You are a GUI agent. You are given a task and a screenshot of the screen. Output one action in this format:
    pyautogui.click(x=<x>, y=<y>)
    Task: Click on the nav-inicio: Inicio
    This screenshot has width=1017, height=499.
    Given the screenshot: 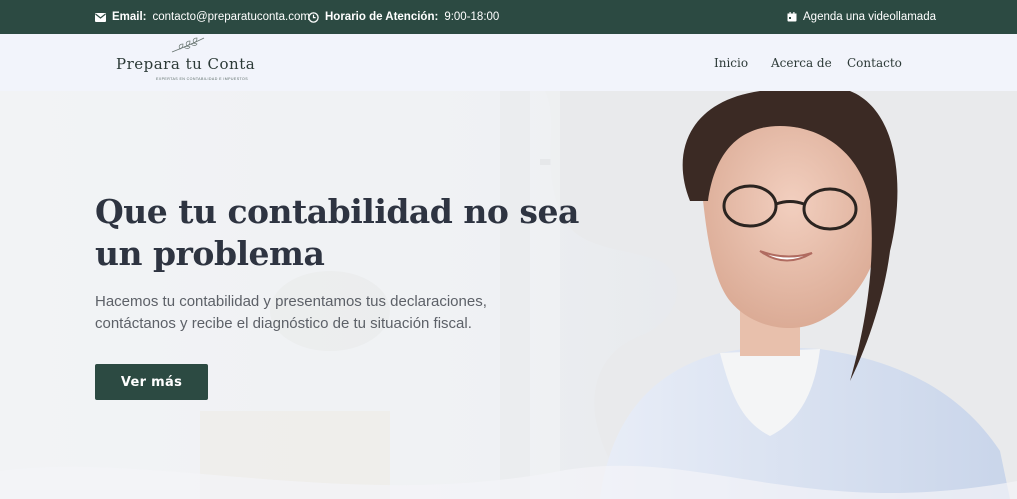 What is the action you would take?
    pyautogui.click(x=731, y=62)
    